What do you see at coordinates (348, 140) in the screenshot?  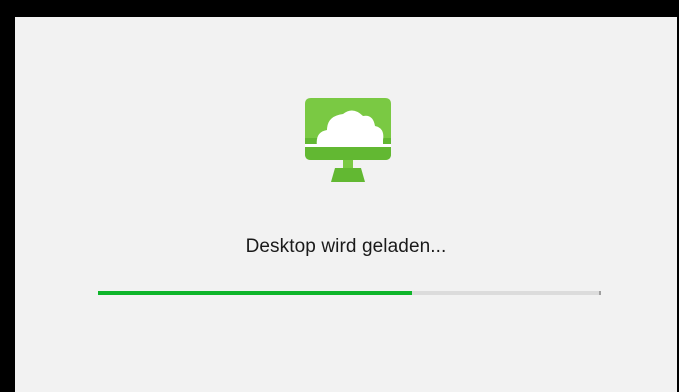 I see `cloud-desktop-icon` at bounding box center [348, 140].